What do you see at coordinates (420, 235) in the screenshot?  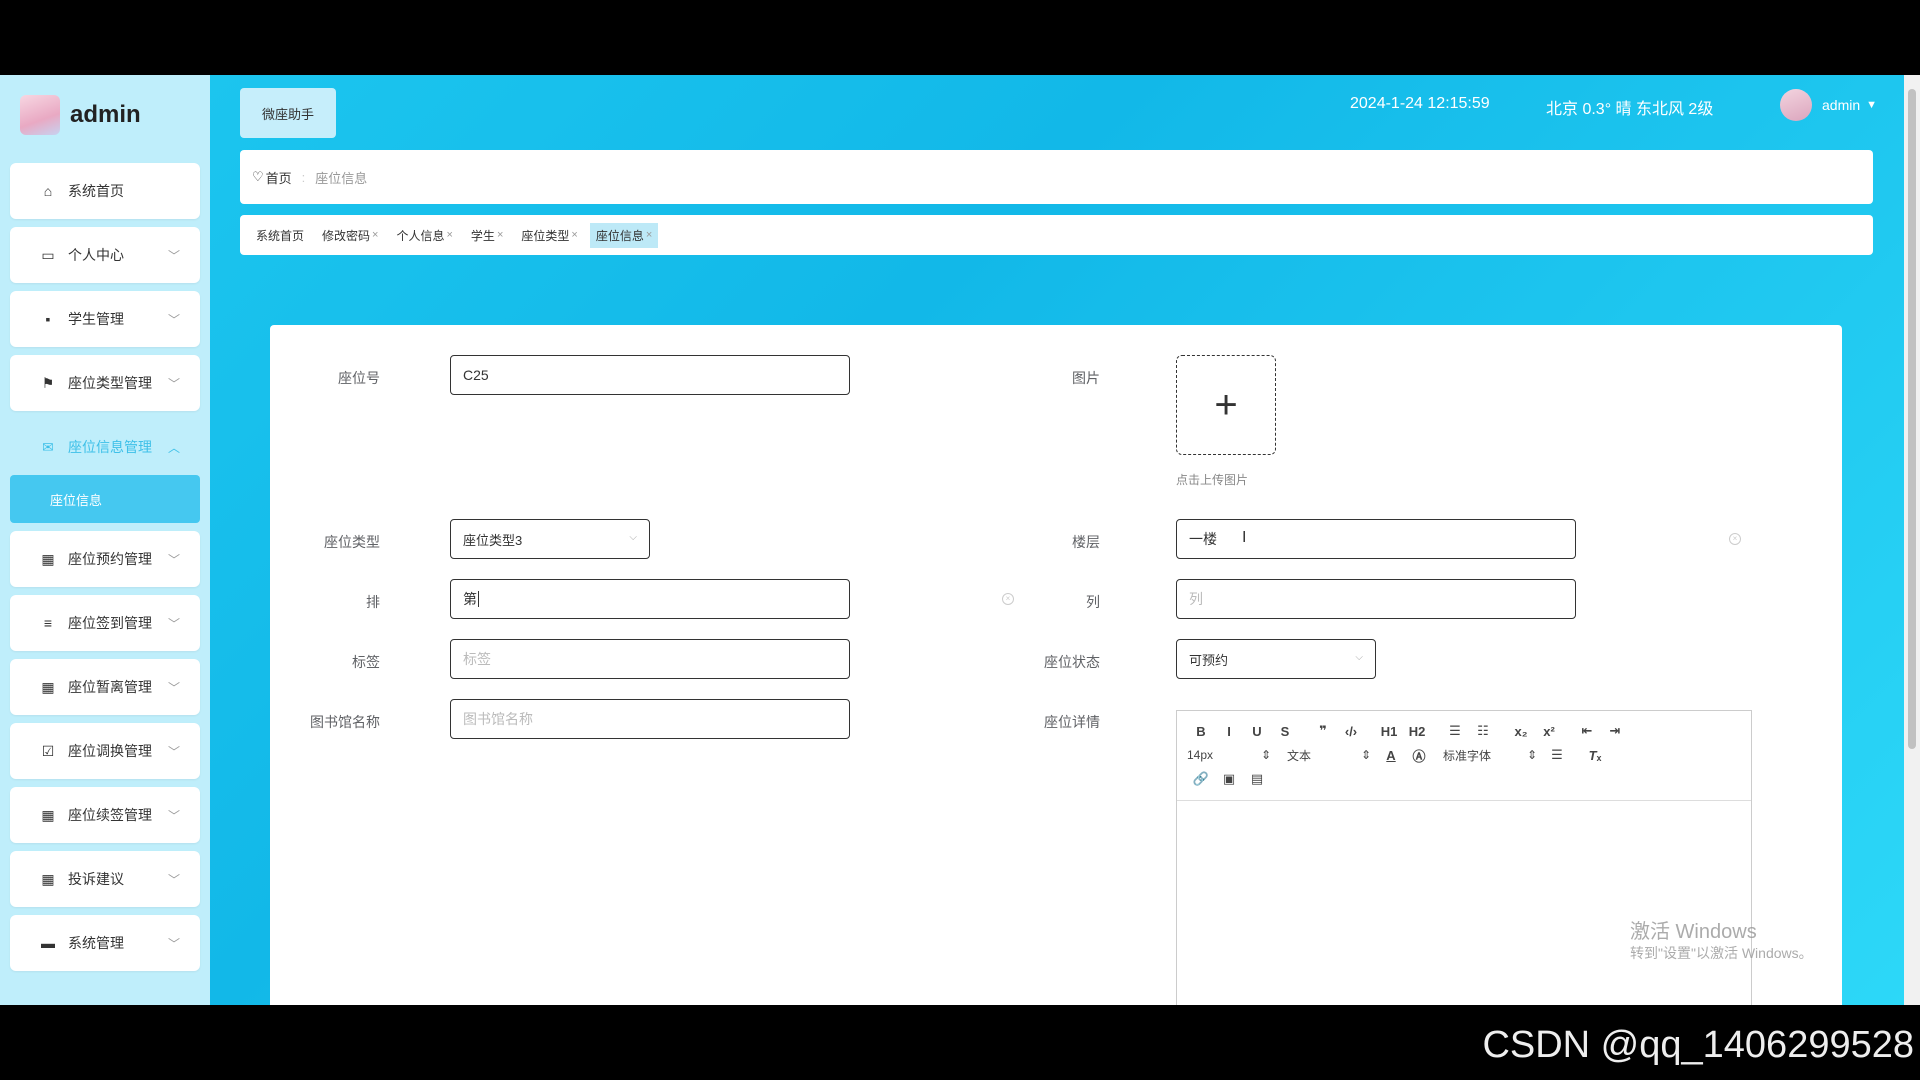 I see `tab-label: 个人信息` at bounding box center [420, 235].